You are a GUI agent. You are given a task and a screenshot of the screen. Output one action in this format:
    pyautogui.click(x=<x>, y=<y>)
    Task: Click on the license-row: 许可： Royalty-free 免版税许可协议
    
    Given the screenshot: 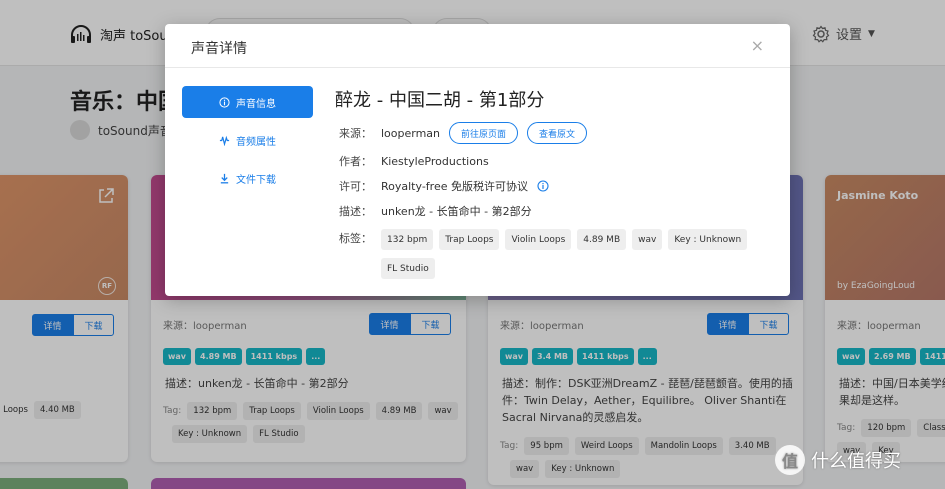 What is the action you would take?
    pyautogui.click(x=444, y=186)
    